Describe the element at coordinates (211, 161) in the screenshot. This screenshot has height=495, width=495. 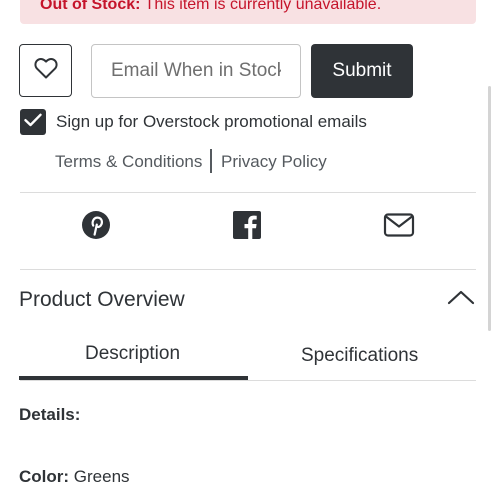
I see `link-divider` at that location.